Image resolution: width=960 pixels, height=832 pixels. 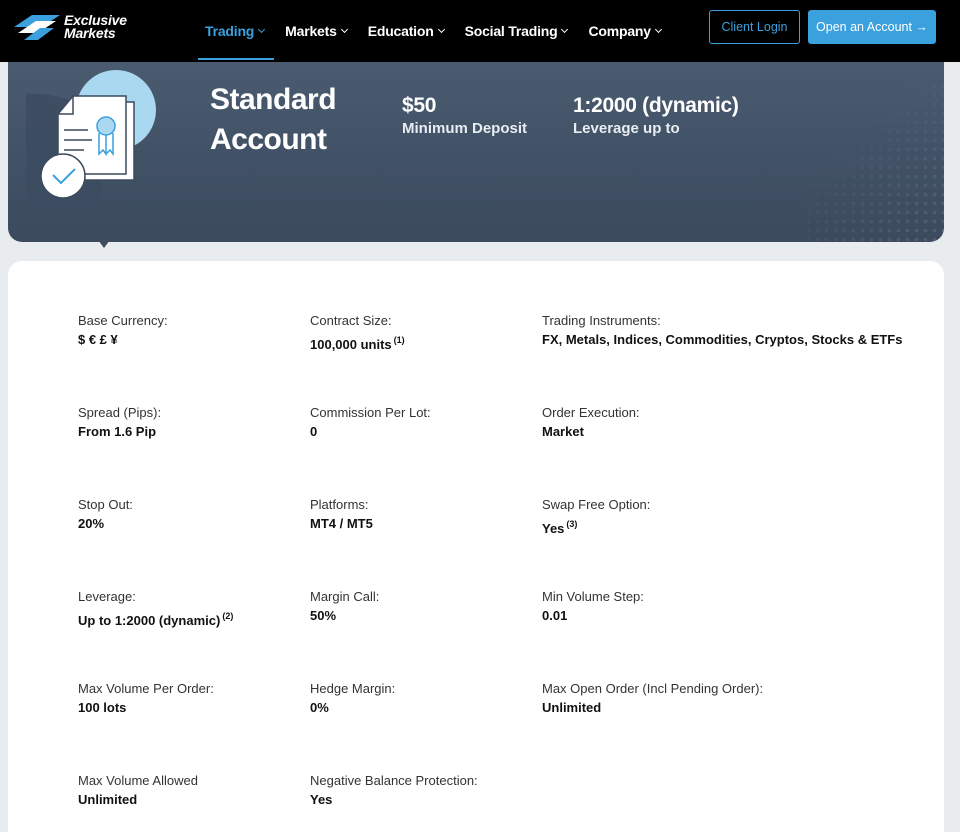 I want to click on account-type-title: Standard Account, so click(x=273, y=119).